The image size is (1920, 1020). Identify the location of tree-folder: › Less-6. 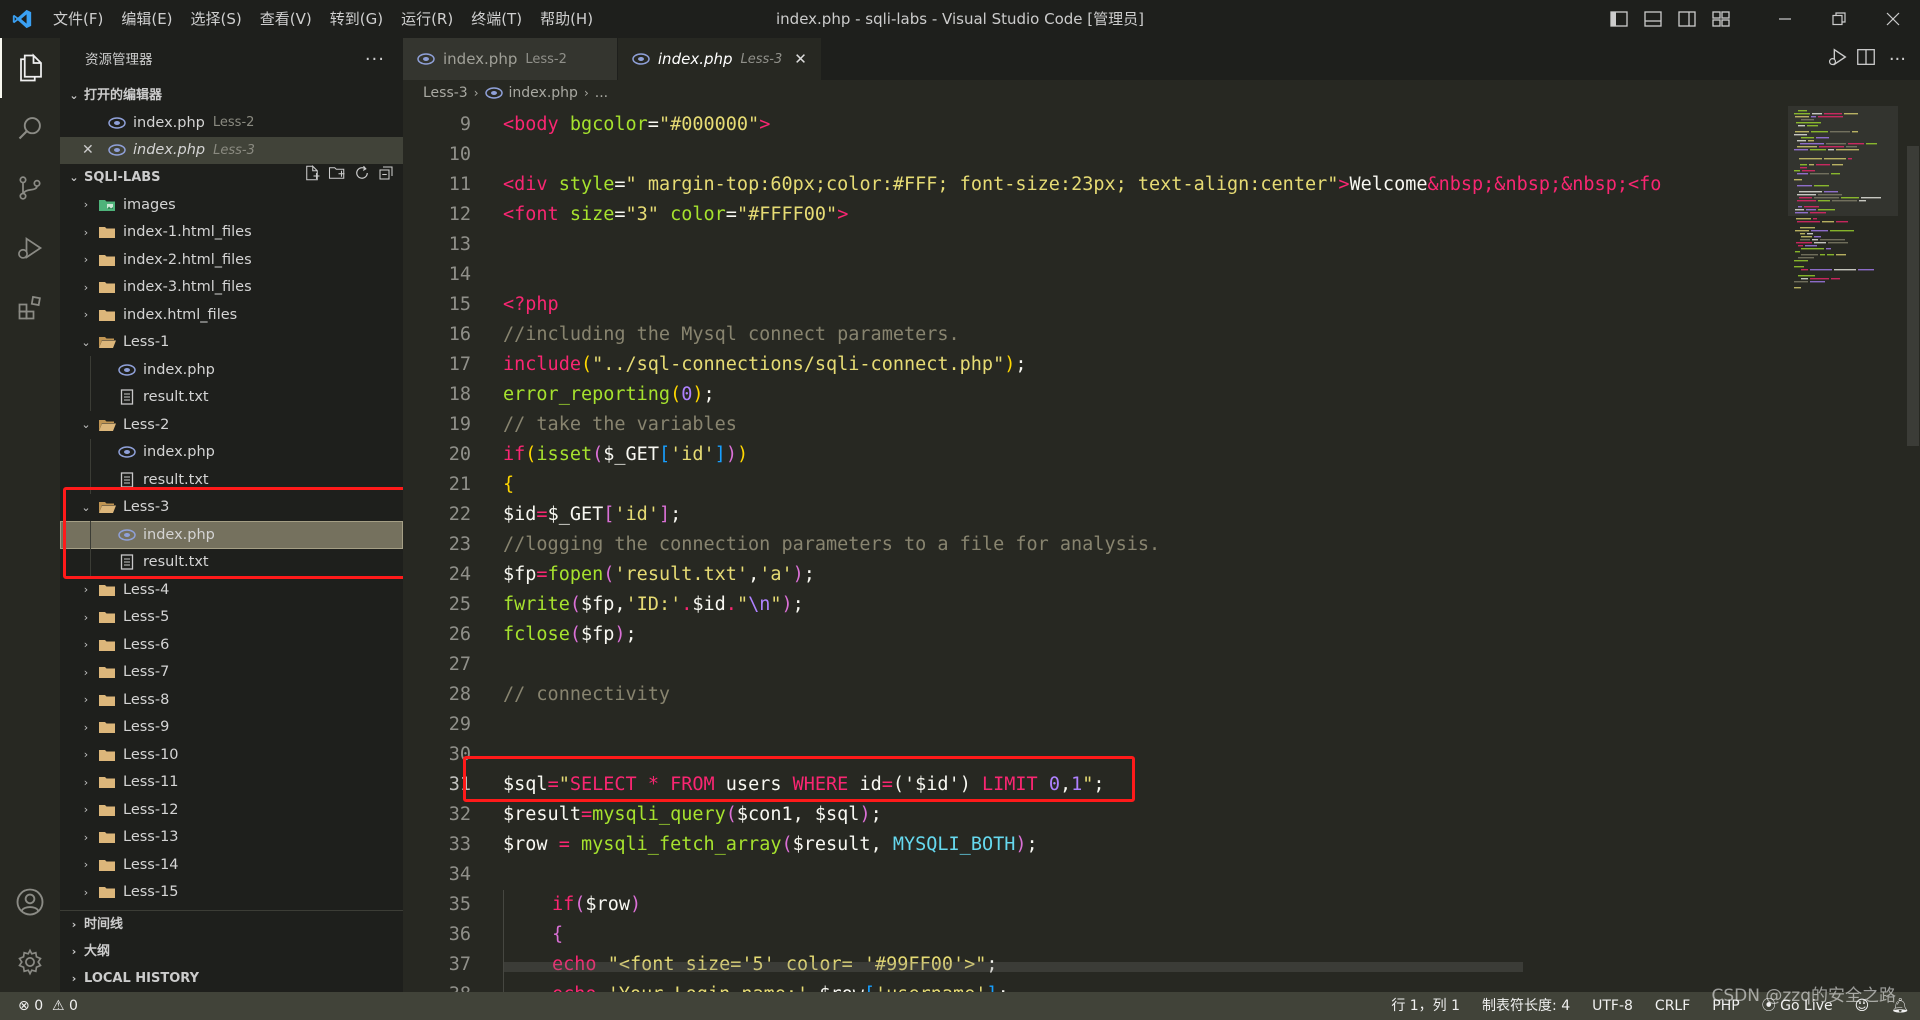
(231, 645).